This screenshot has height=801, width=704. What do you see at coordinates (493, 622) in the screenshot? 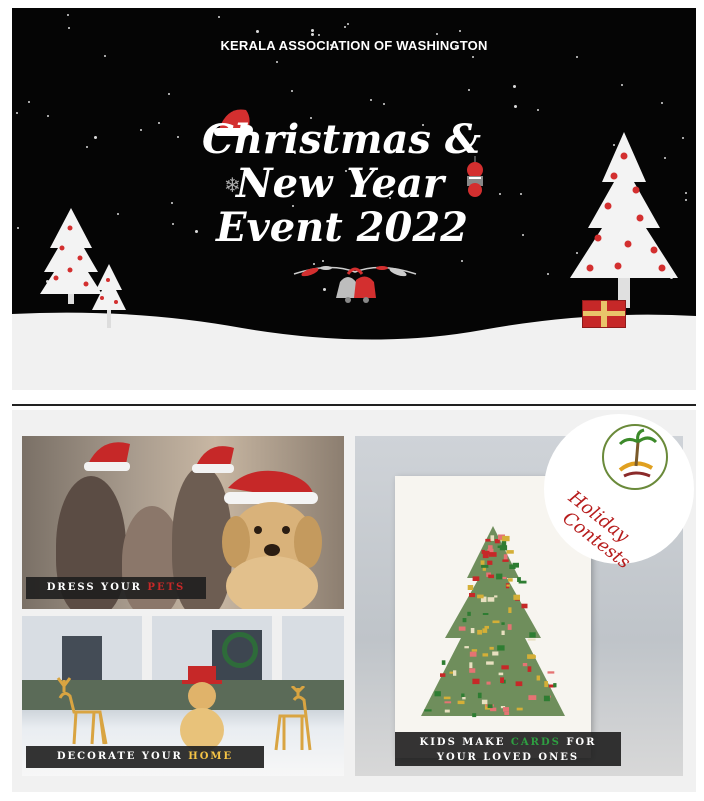
I see `confetti-tree-icon` at bounding box center [493, 622].